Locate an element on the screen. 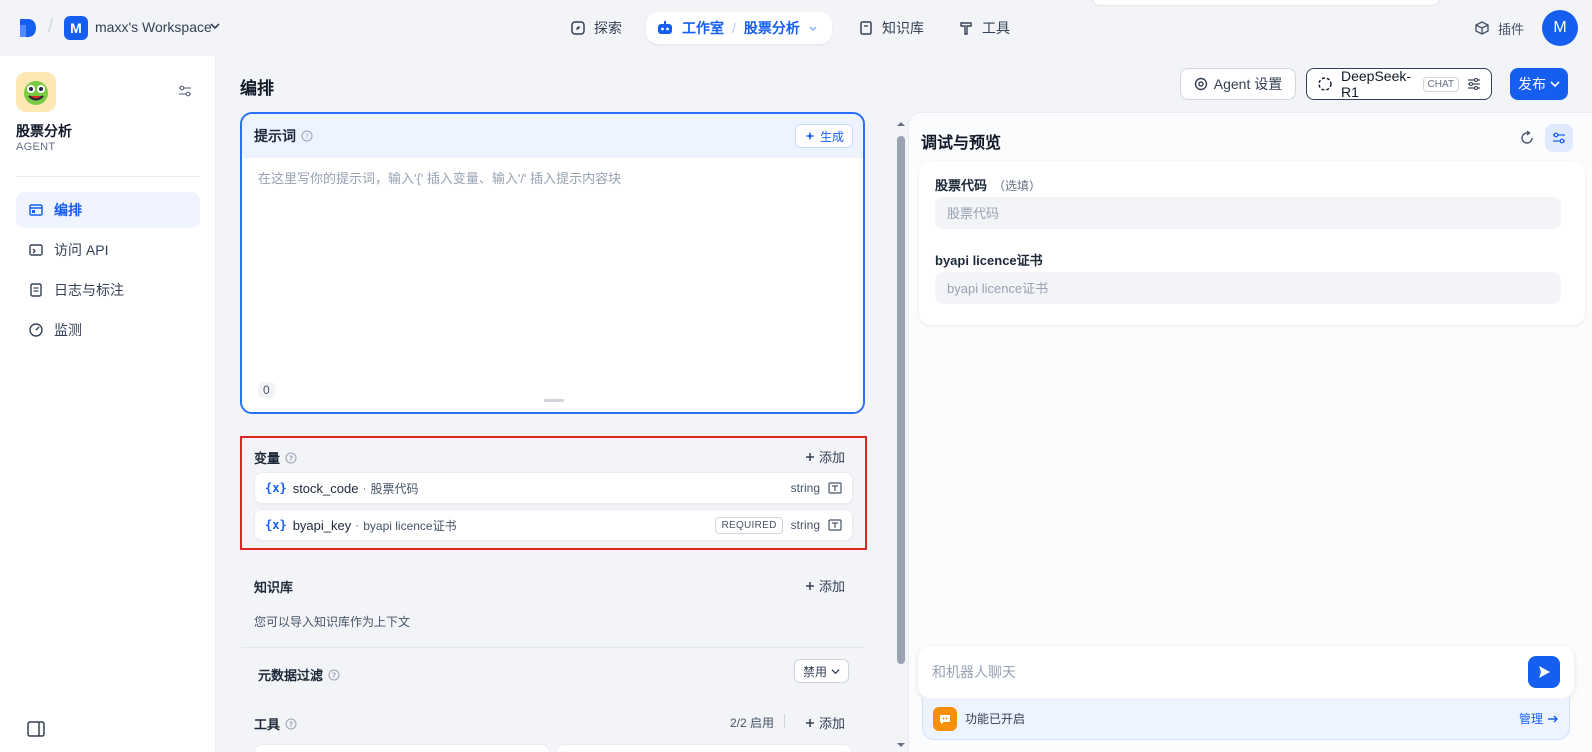 Image resolution: width=1592 pixels, height=752 pixels. refresh-icon is located at coordinates (1527, 138).